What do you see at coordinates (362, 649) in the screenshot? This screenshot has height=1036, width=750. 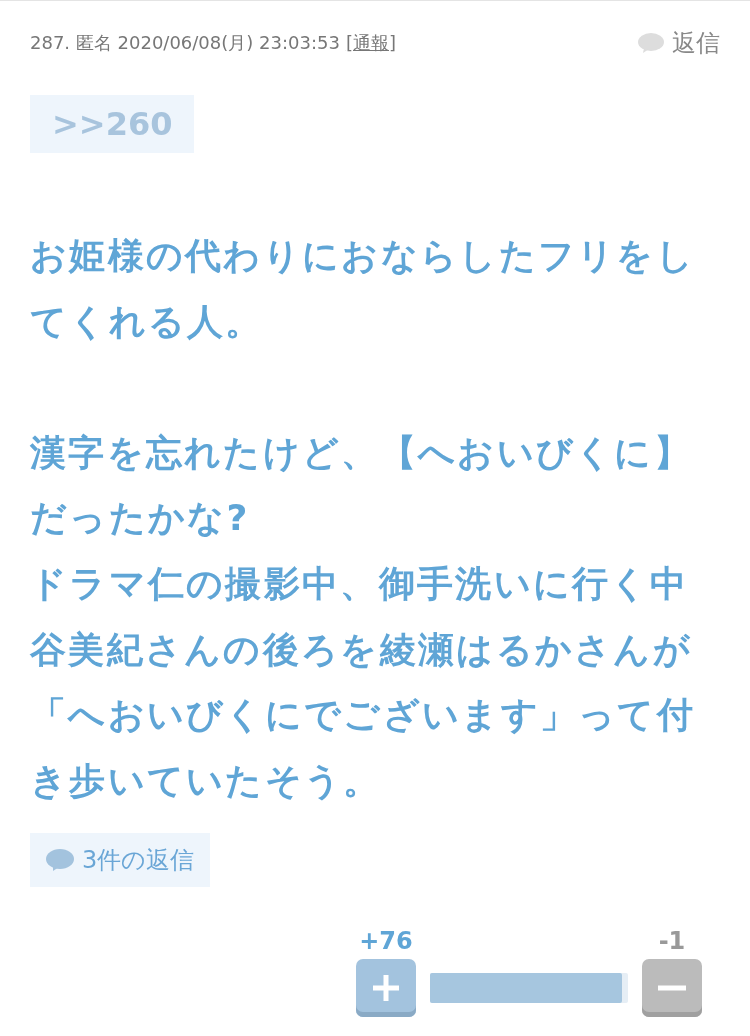 I see `comment-text-line: 谷美紀さんの後ろを綾瀬はるかさんが` at bounding box center [362, 649].